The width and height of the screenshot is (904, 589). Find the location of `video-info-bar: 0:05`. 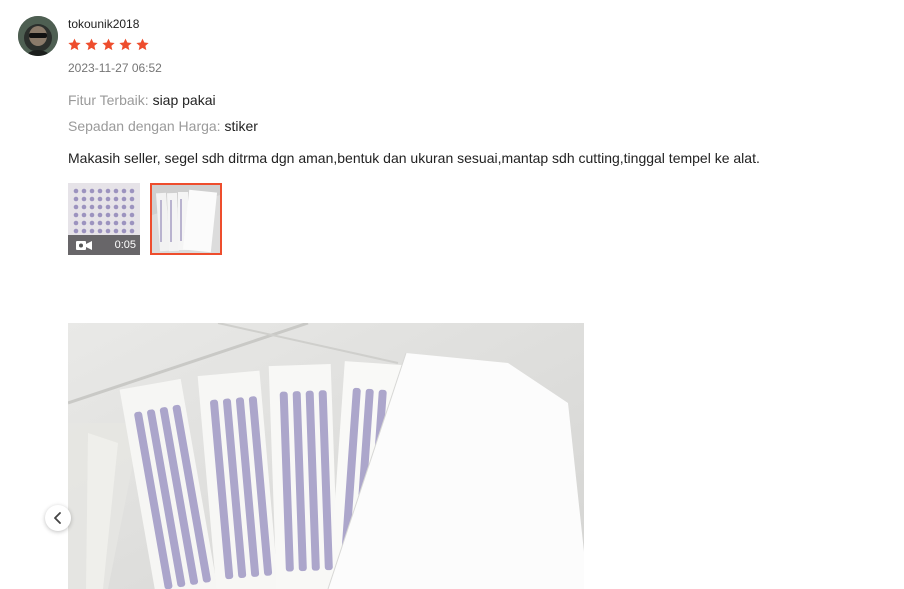

video-info-bar: 0:05 is located at coordinates (104, 245).